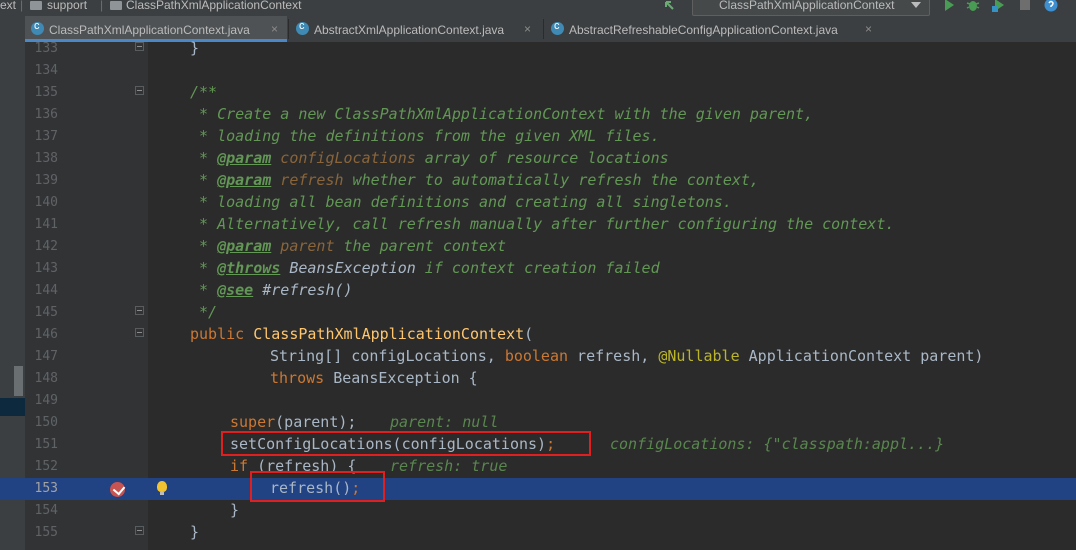  What do you see at coordinates (117, 489) in the screenshot?
I see `breakpoint-icon` at bounding box center [117, 489].